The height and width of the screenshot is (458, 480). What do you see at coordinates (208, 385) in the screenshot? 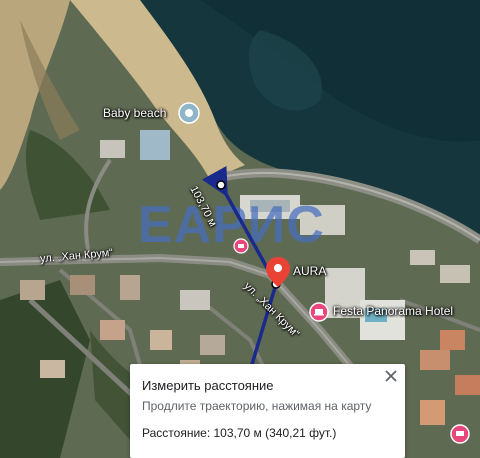
I see `panel-title: Измерить расстояние` at bounding box center [208, 385].